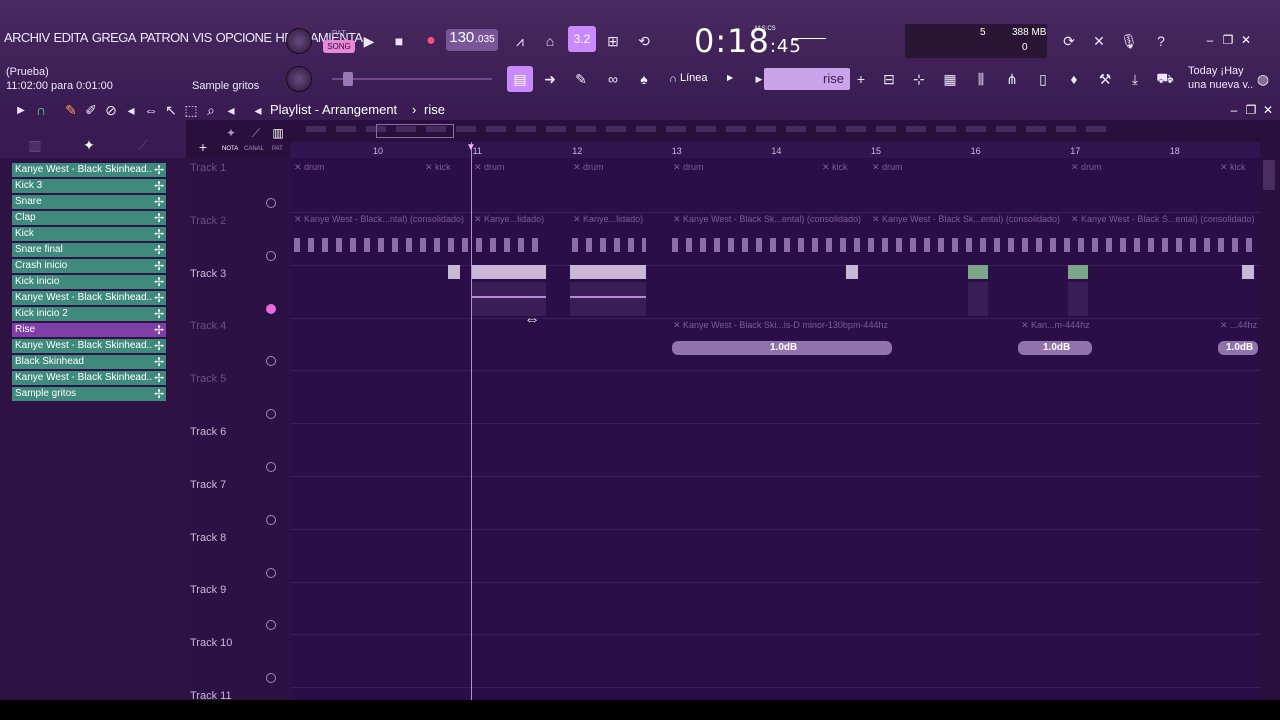 This screenshot has height=720, width=1280. What do you see at coordinates (208, 379) in the screenshot?
I see `track-label: Track 5` at bounding box center [208, 379].